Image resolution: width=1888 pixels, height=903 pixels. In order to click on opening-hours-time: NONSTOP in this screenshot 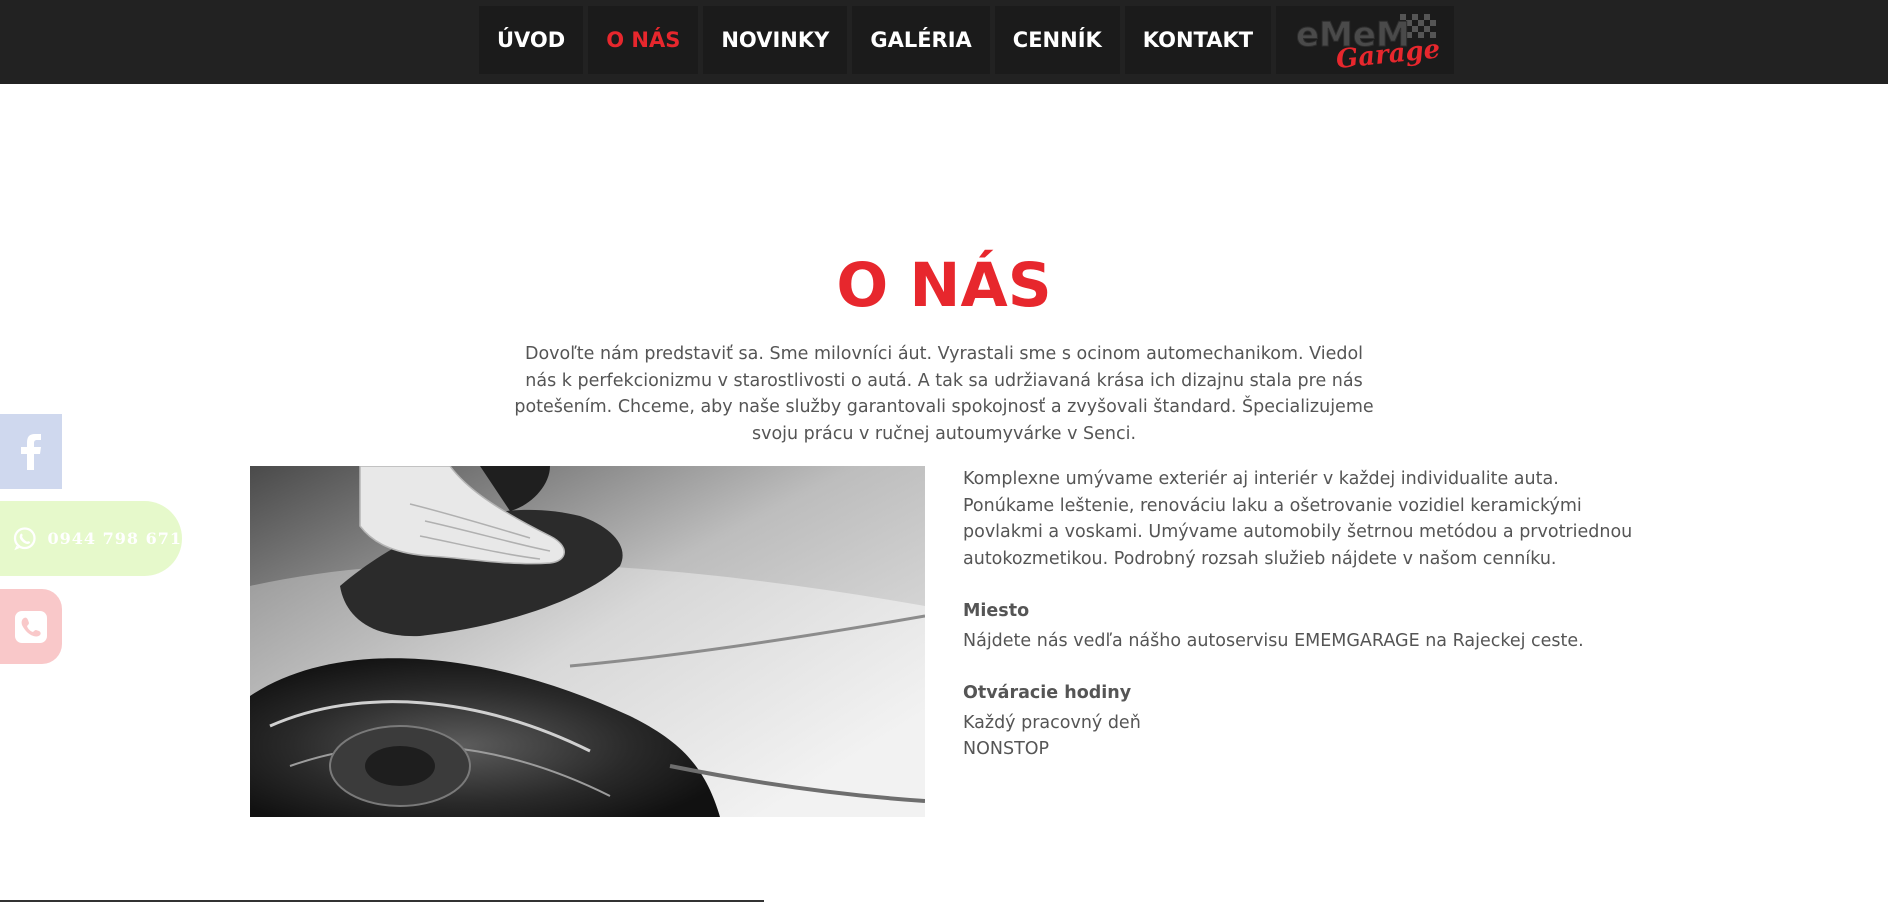, I will do `click(1006, 749)`.